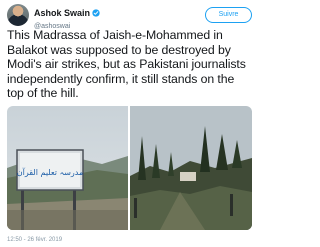  What do you see at coordinates (129, 16) in the screenshot?
I see `tweet-header: Ashok Swain @ashoswai Suivre` at bounding box center [129, 16].